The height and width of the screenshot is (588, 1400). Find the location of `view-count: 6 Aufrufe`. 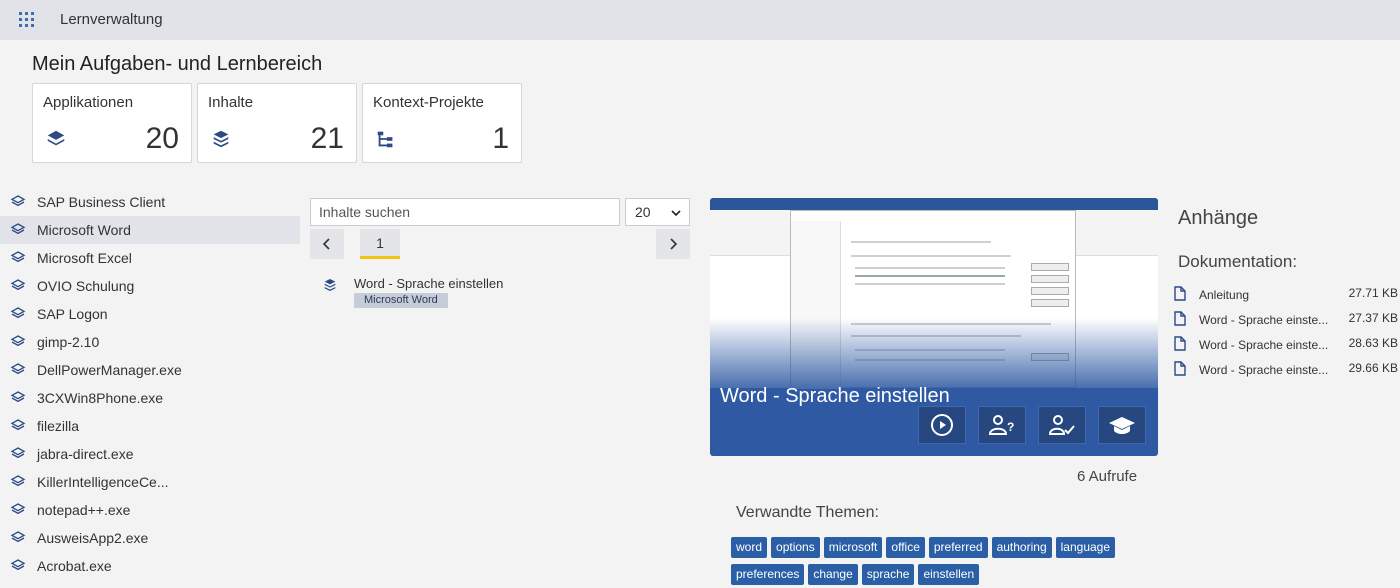

view-count: 6 Aufrufe is located at coordinates (1107, 476).